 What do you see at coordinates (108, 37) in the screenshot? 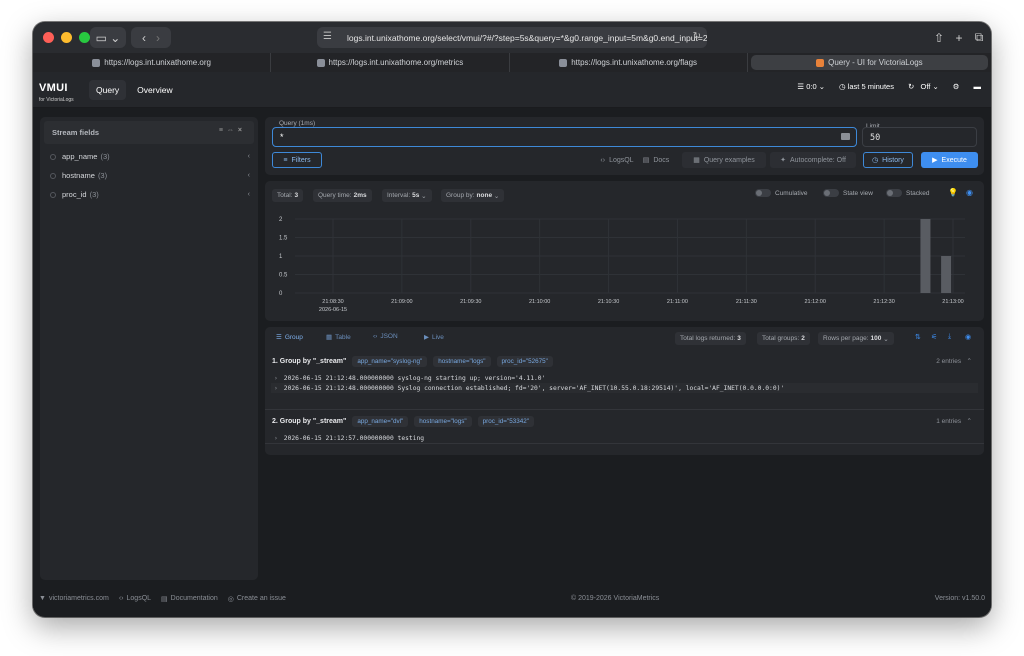
I see `sidebar-toggle-button: ▭ ⌄` at bounding box center [108, 37].